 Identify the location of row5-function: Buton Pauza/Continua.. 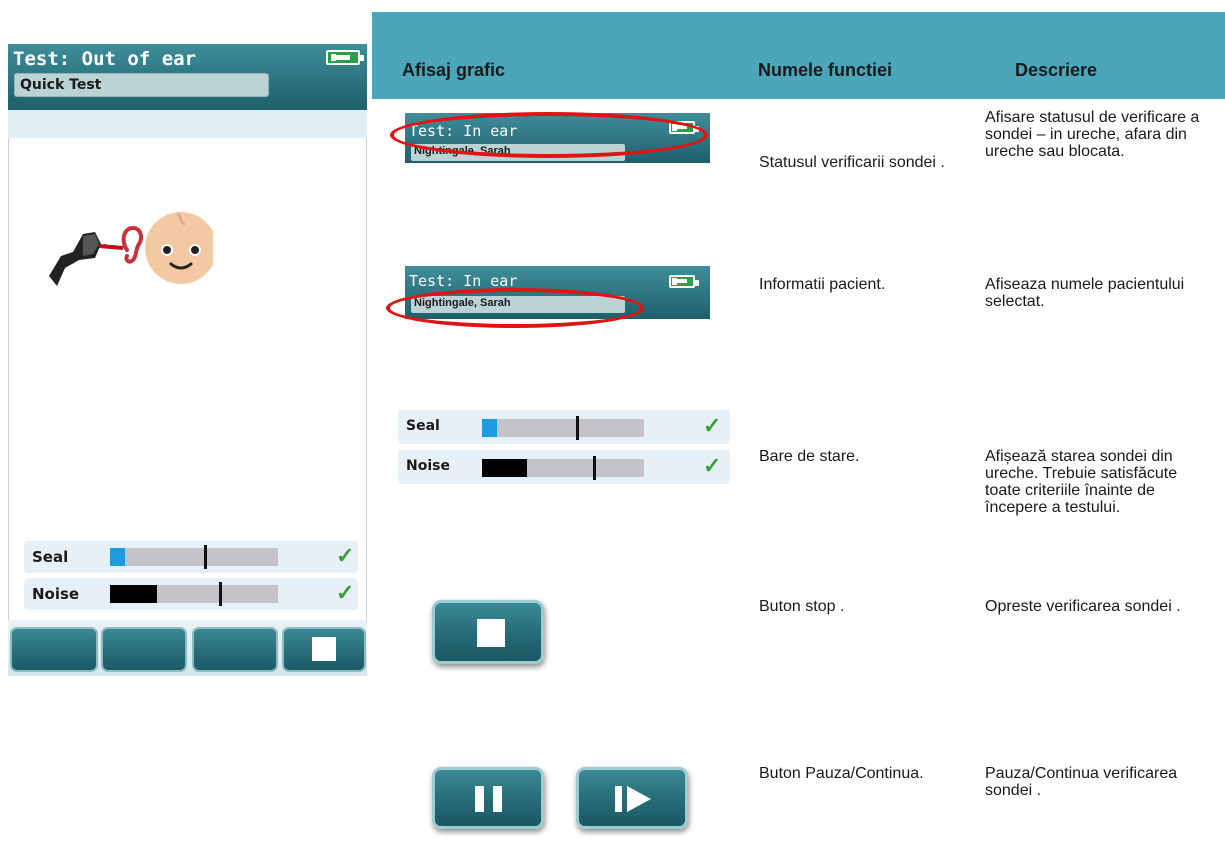
(841, 773).